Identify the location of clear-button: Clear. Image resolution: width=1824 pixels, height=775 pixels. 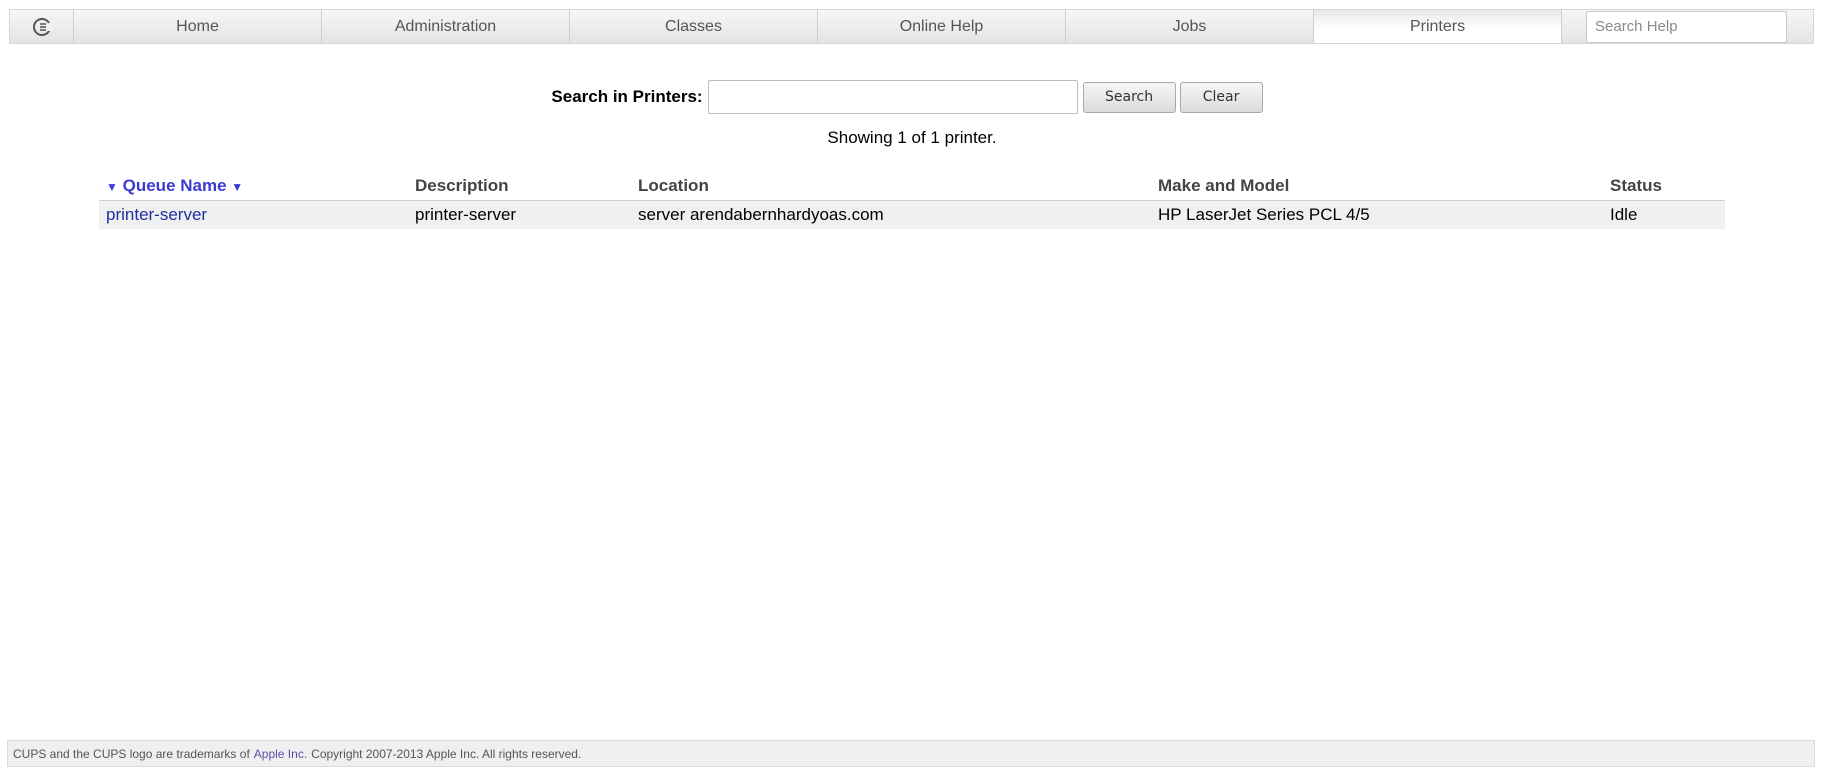
(1221, 97).